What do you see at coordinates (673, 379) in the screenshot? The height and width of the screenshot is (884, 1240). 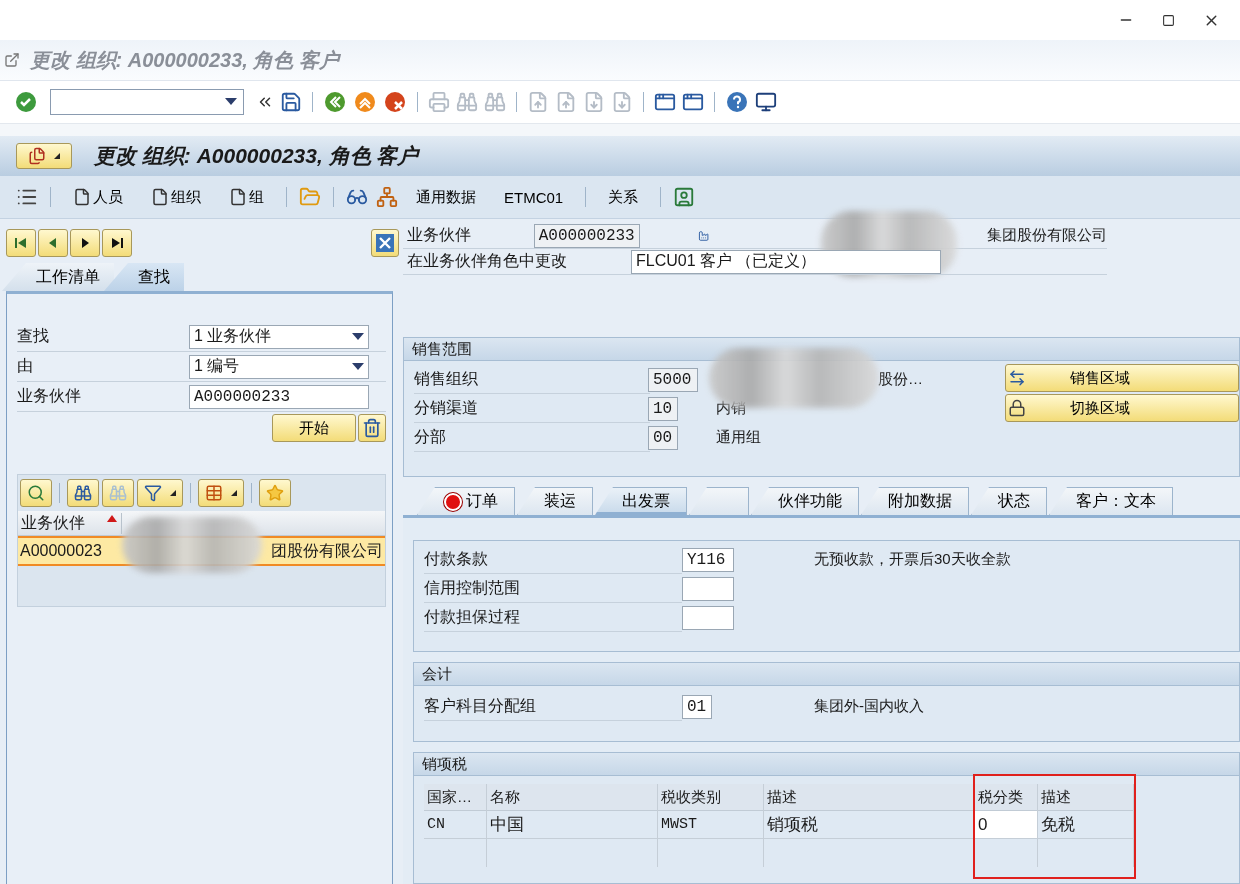 I see `input-field: 5000` at bounding box center [673, 379].